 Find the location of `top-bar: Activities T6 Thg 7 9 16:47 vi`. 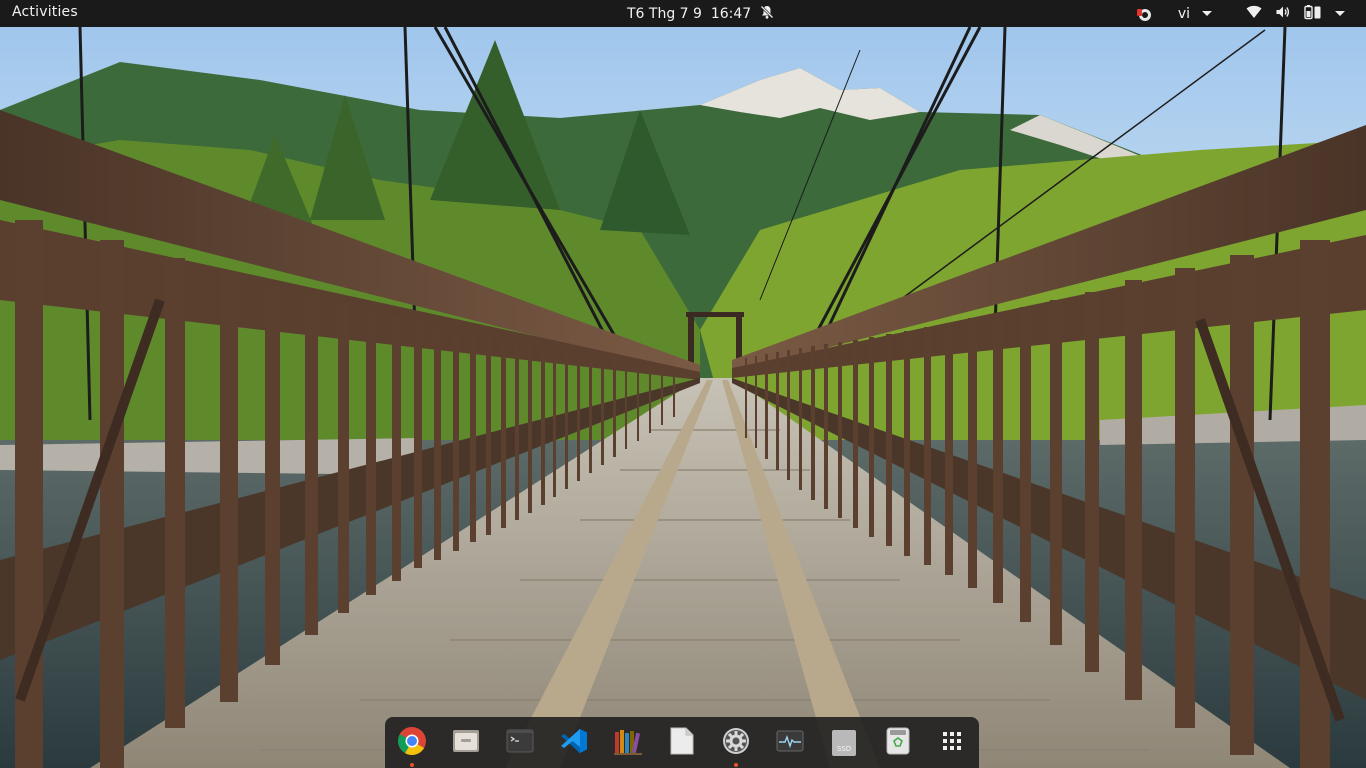

top-bar: Activities T6 Thg 7 9 16:47 vi is located at coordinates (683, 13).